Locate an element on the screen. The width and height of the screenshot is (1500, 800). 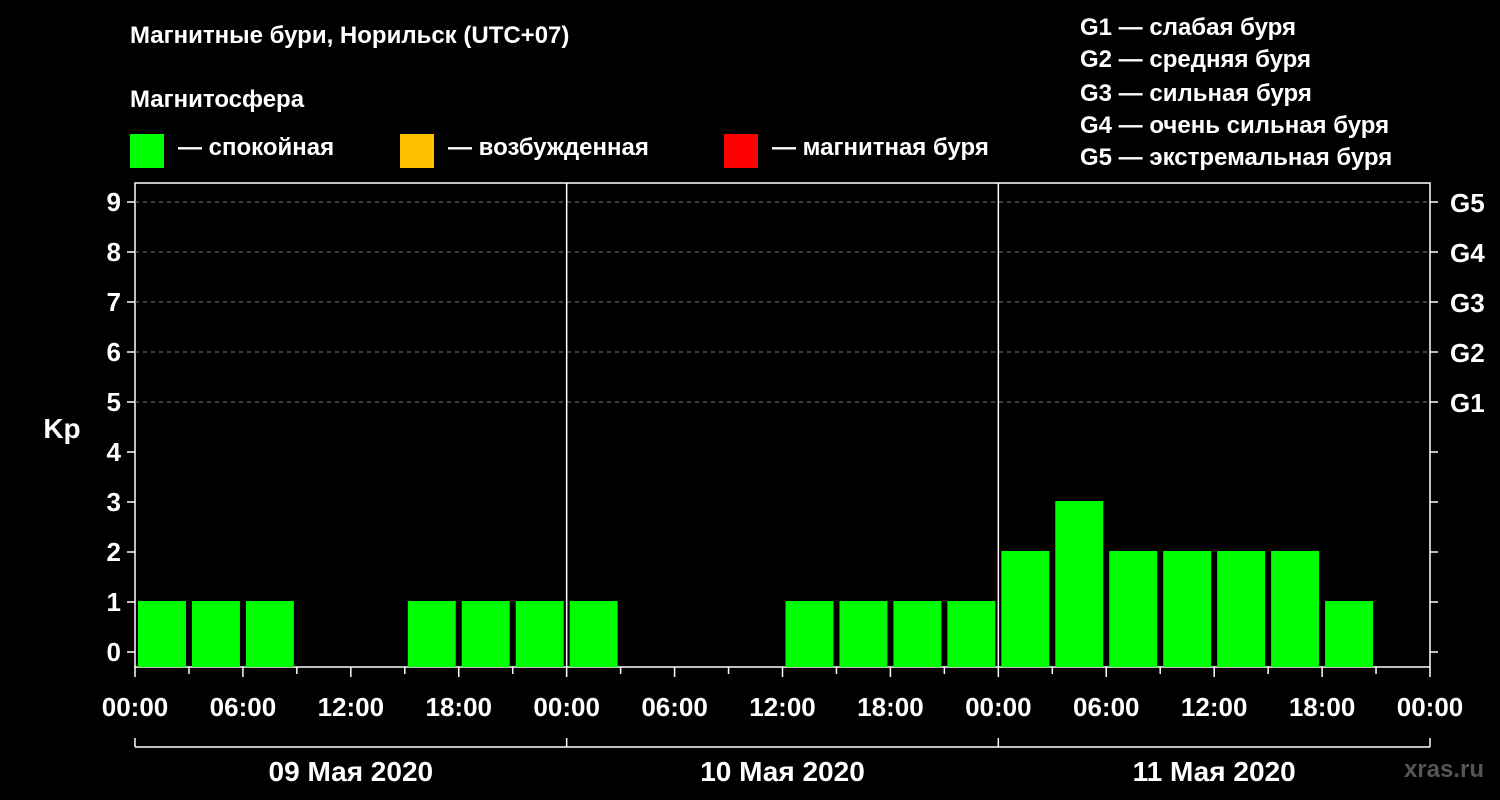
g-label-3: G4 is located at coordinates (1467, 253).